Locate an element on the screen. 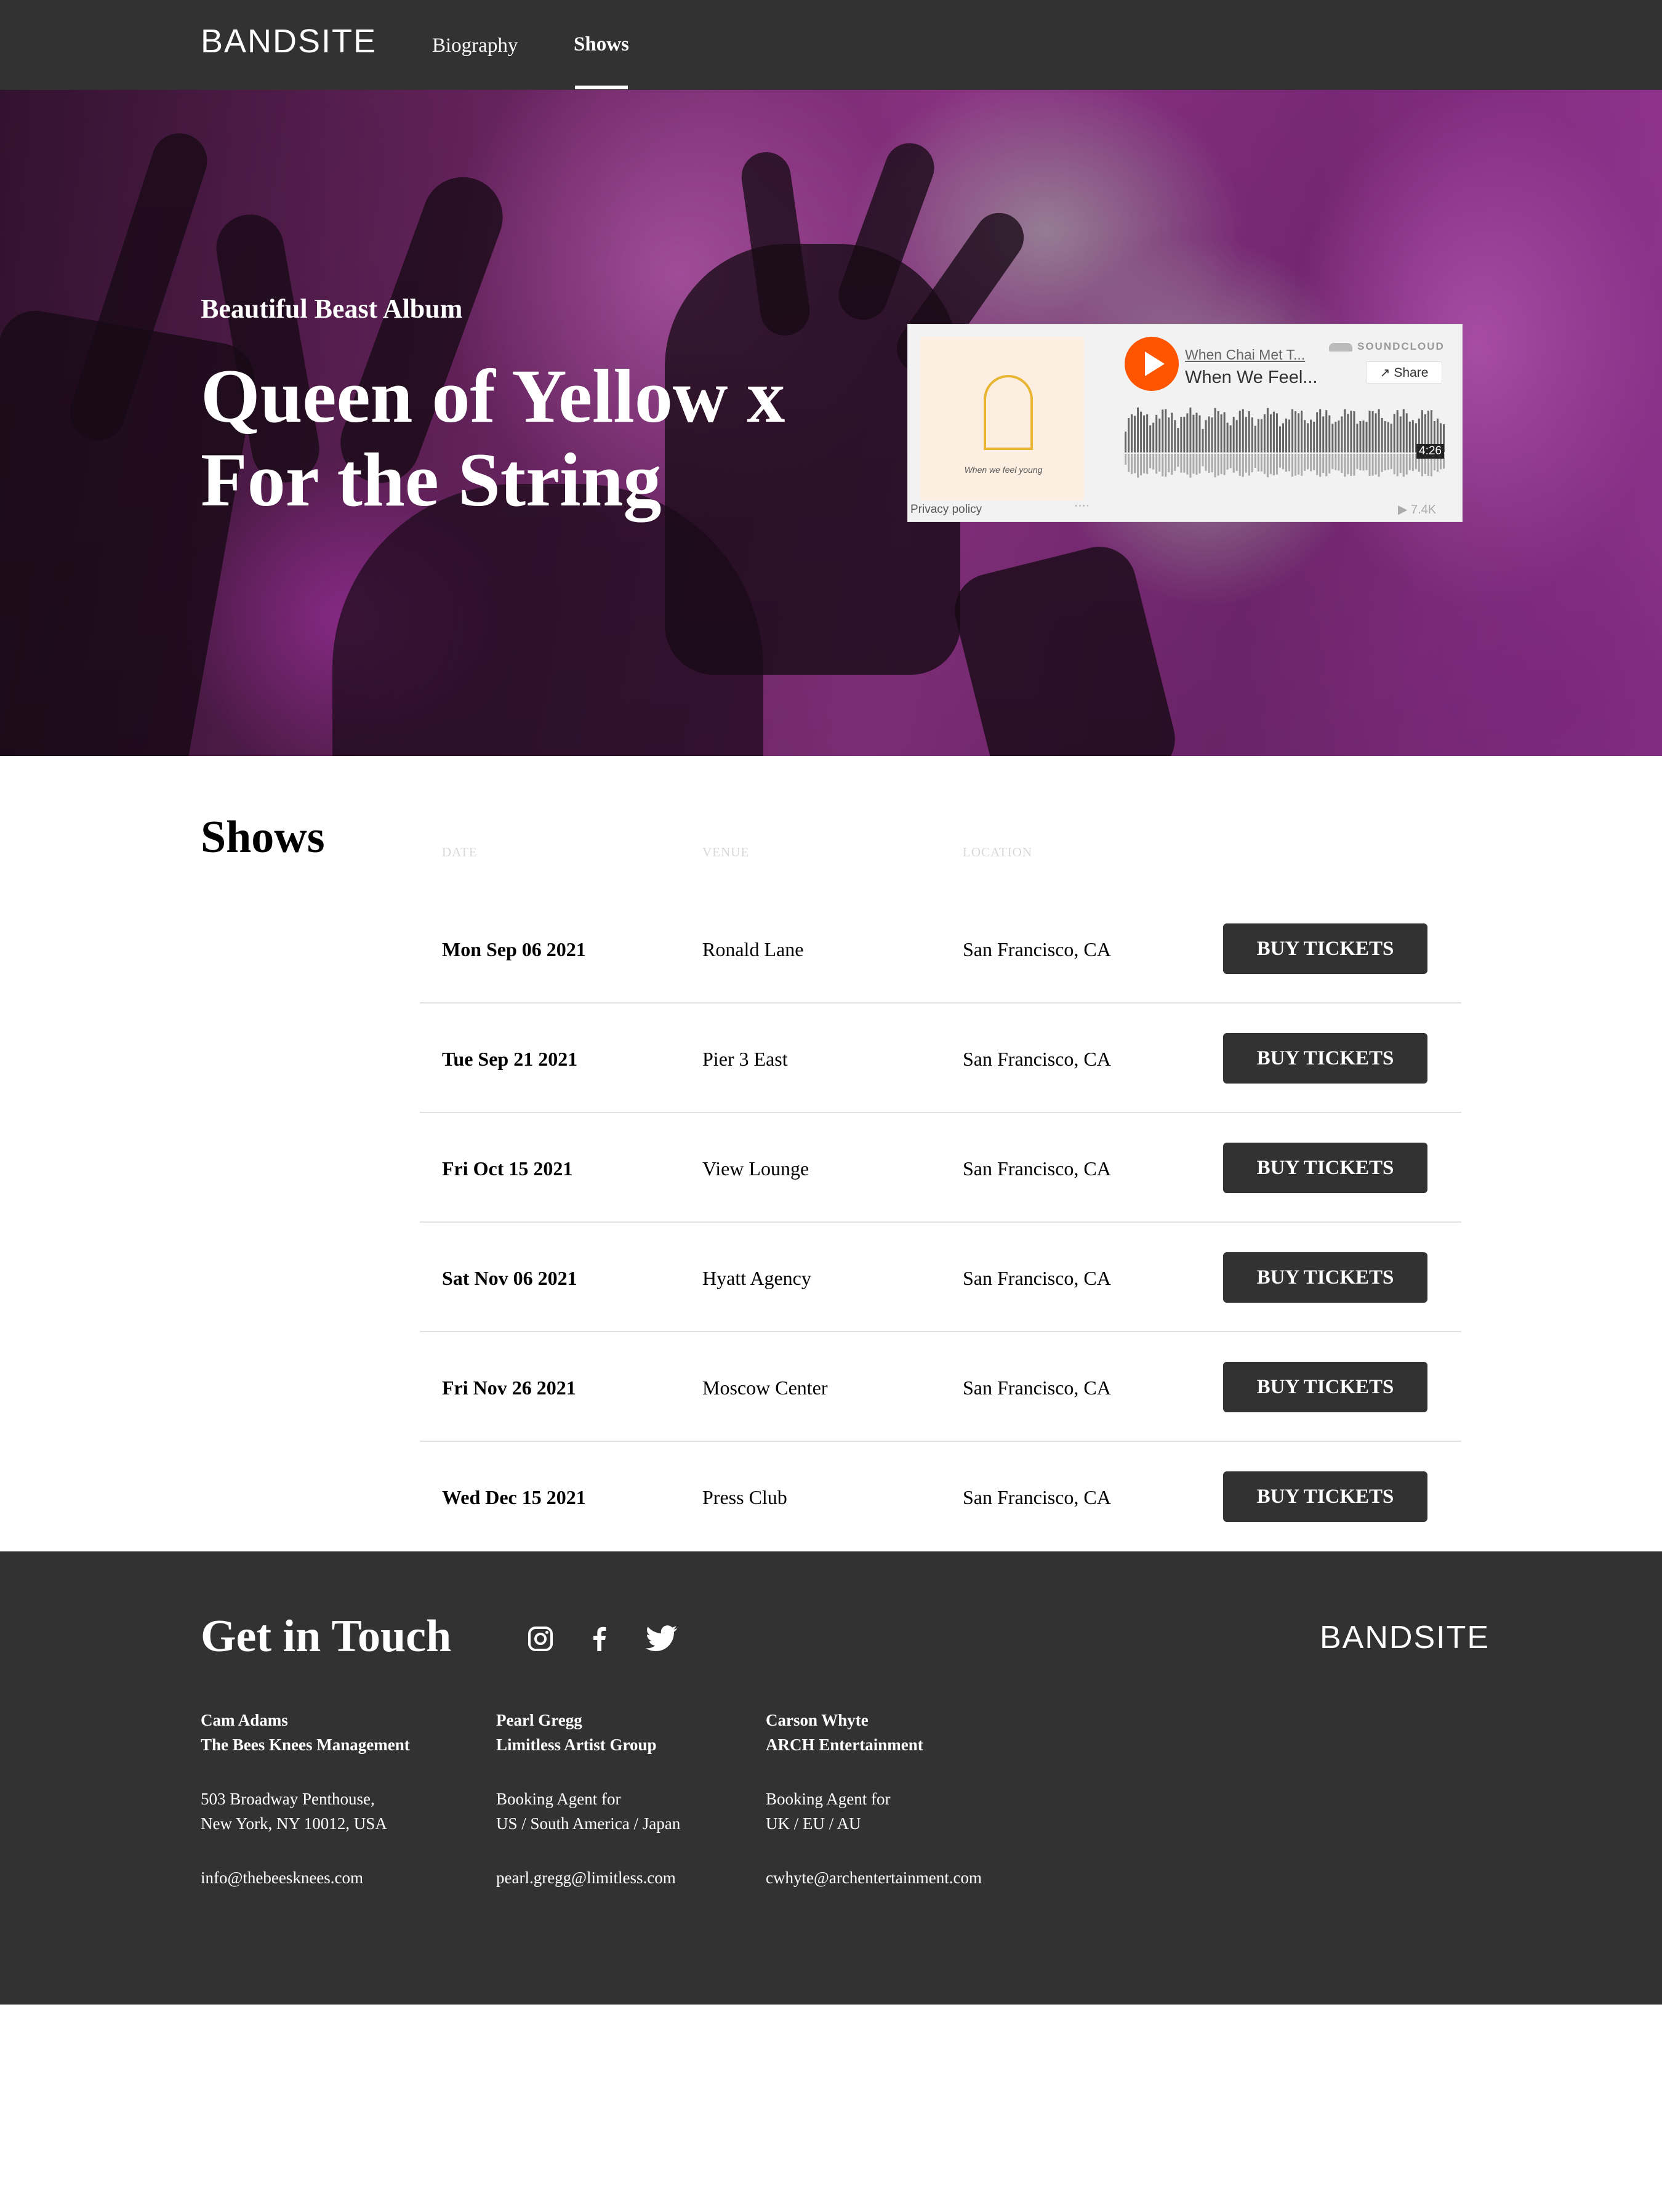  site-logo: BANDSITE is located at coordinates (289, 41).